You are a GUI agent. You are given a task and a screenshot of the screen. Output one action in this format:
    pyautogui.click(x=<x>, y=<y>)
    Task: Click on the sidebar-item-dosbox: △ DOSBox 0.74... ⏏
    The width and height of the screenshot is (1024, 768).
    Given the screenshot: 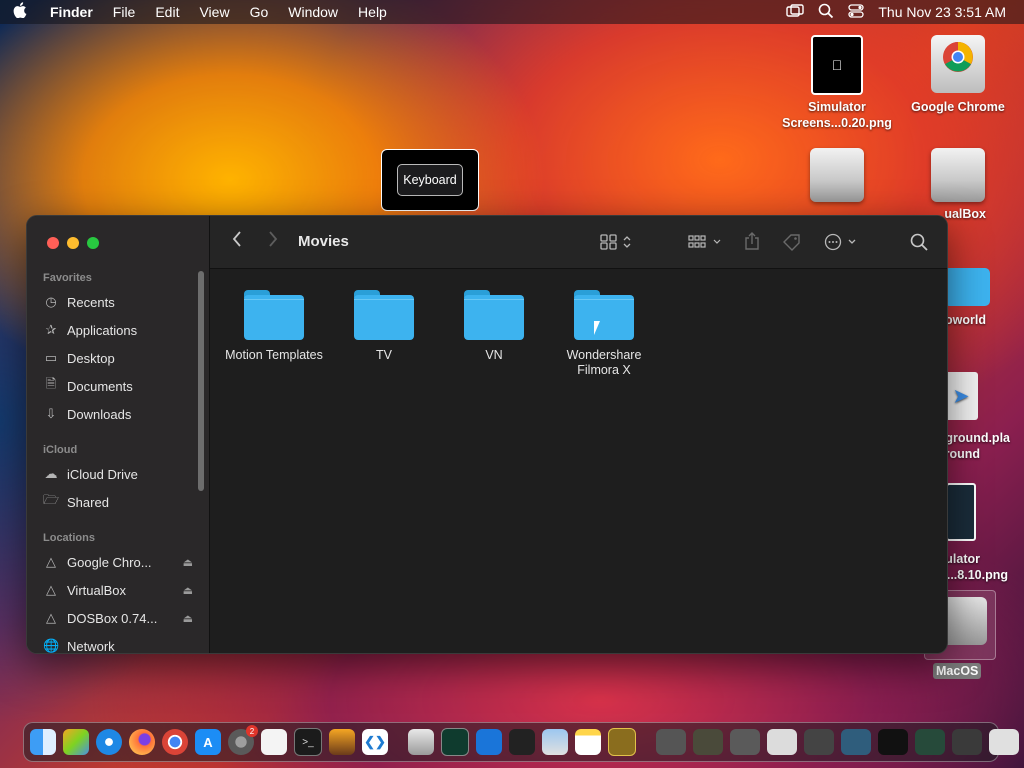 What is the action you would take?
    pyautogui.click(x=118, y=618)
    